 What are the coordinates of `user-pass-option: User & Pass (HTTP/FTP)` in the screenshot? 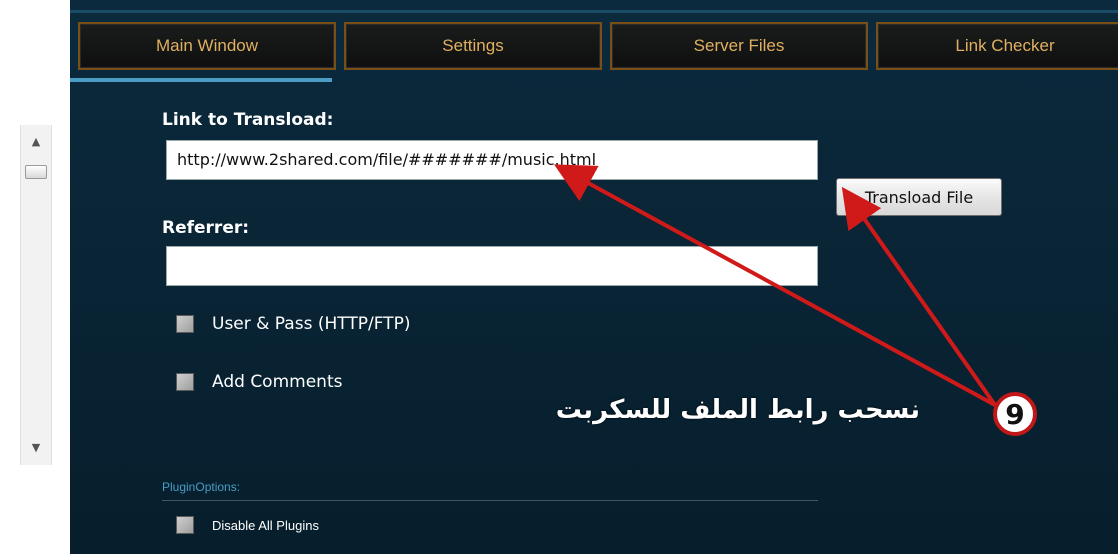 It's located at (293, 324).